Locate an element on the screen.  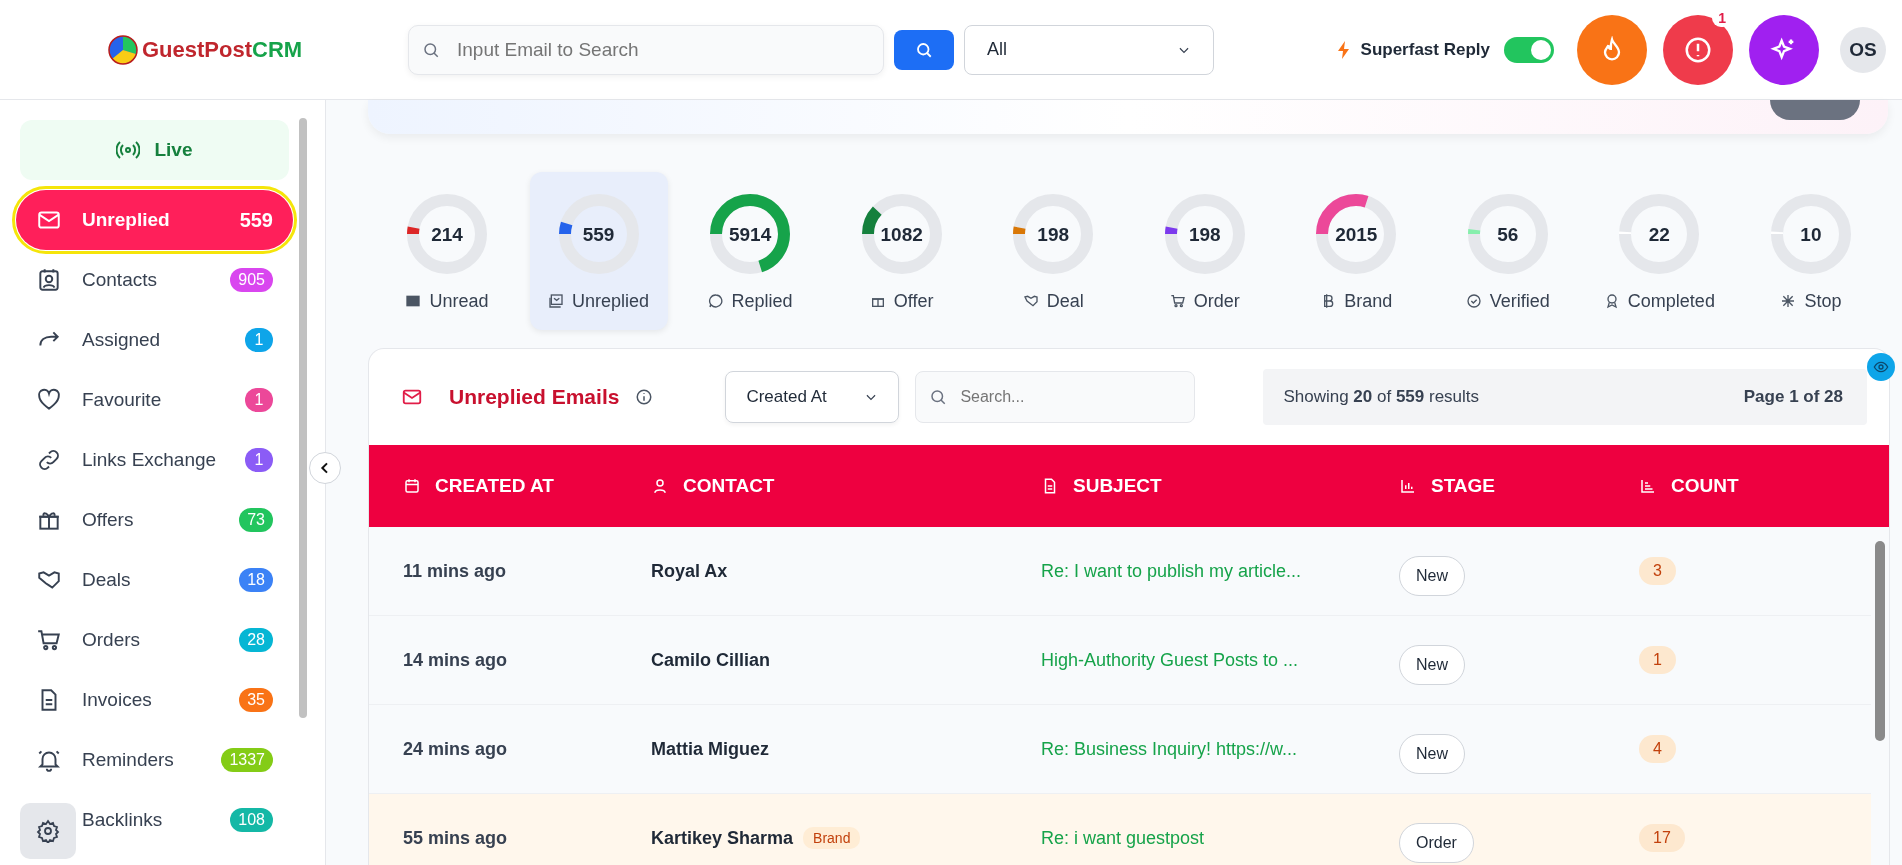
count-badge: 28 is located at coordinates (256, 640).